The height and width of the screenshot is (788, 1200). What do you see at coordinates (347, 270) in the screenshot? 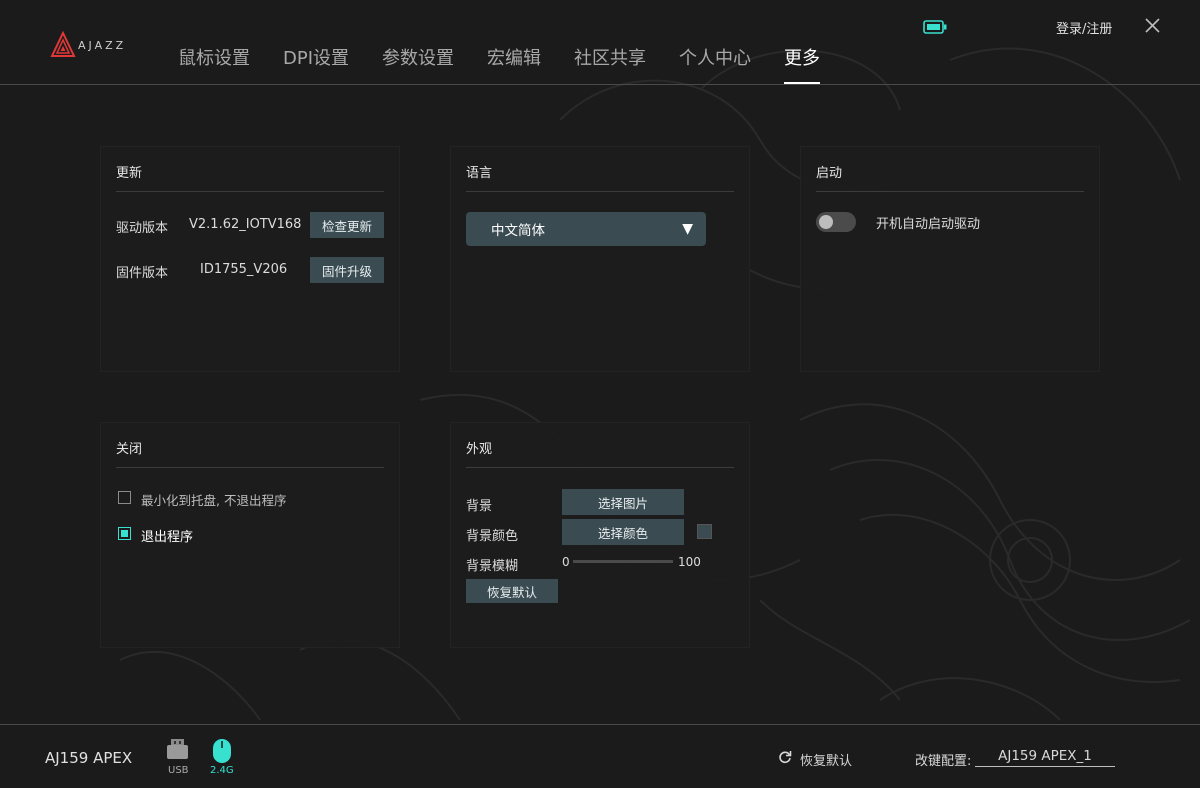
I see `firmware-upgrade-button: 固件升级` at bounding box center [347, 270].